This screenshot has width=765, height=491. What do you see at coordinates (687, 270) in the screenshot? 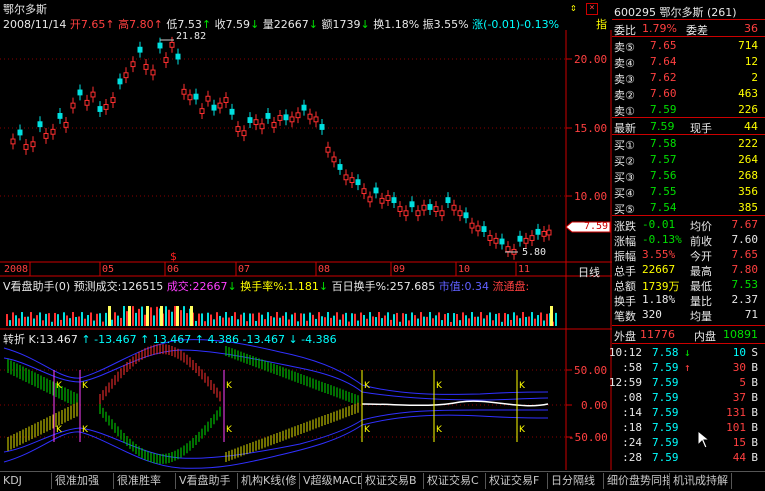
I see `stat-row: 总手 22667 最高 7.80` at bounding box center [687, 270].